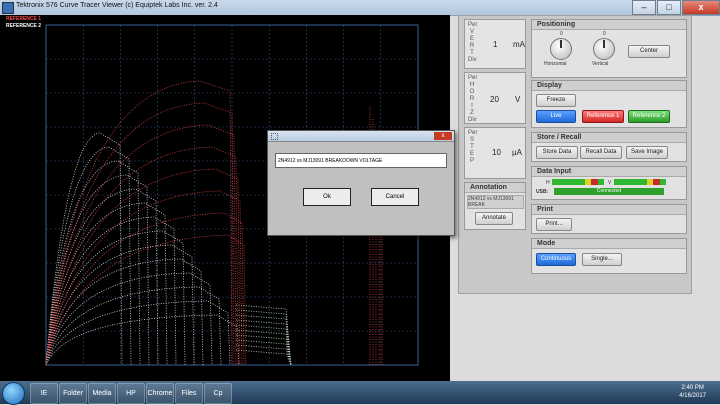 Image resolution: width=720 pixels, height=405 pixels. Describe the element at coordinates (517, 152) in the screenshot. I see `step-unit: µA` at that location.